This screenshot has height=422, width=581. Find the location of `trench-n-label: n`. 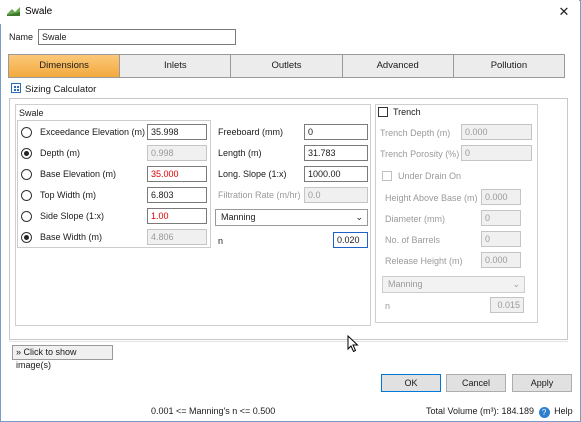

trench-n-label: n is located at coordinates (388, 306).